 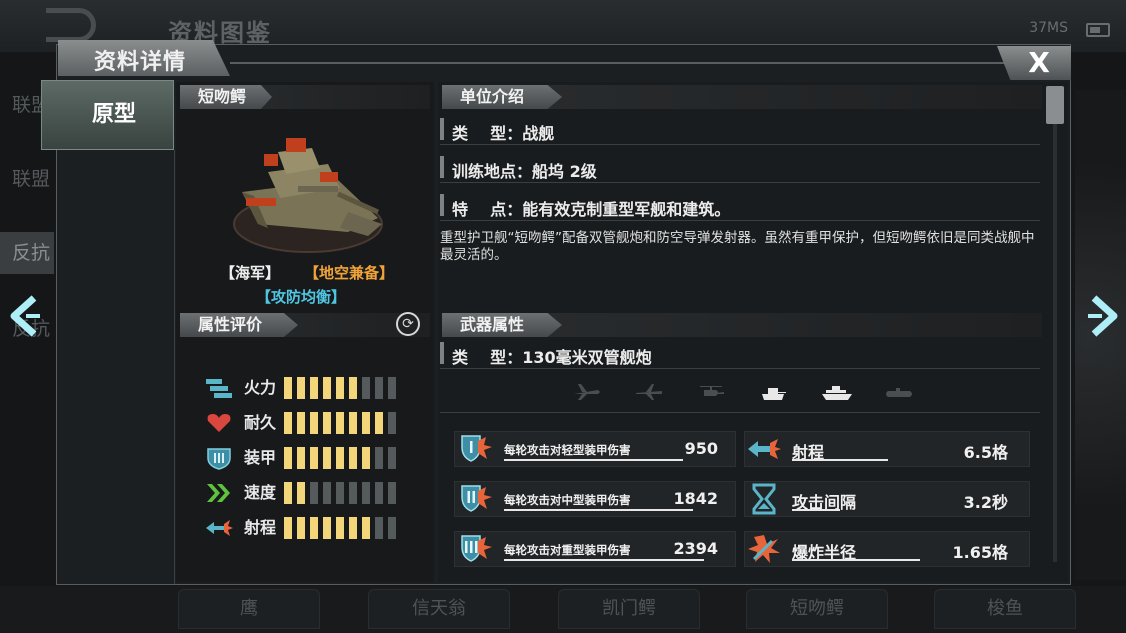 What do you see at coordinates (897, 392) in the screenshot?
I see `submarine-icon` at bounding box center [897, 392].